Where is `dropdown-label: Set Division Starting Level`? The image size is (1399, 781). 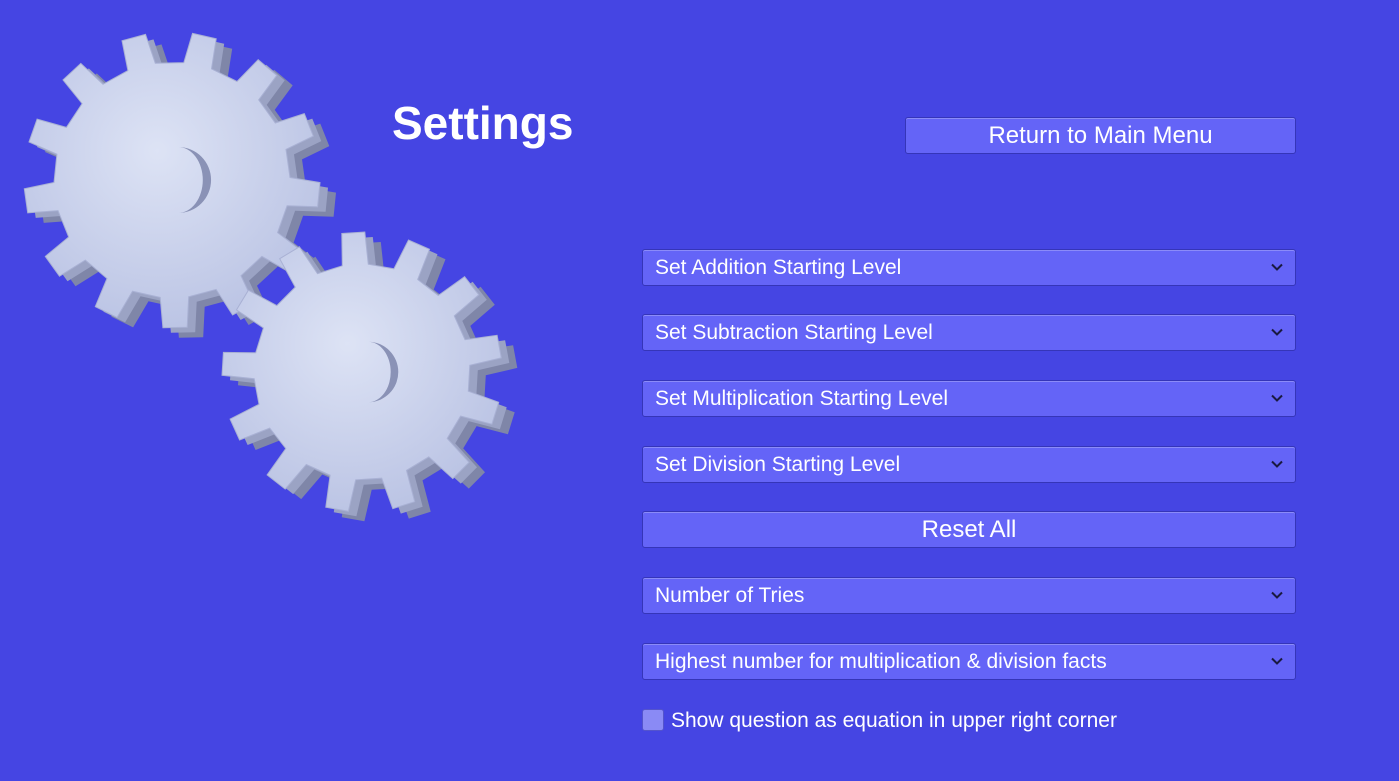 dropdown-label: Set Division Starting Level is located at coordinates (778, 464).